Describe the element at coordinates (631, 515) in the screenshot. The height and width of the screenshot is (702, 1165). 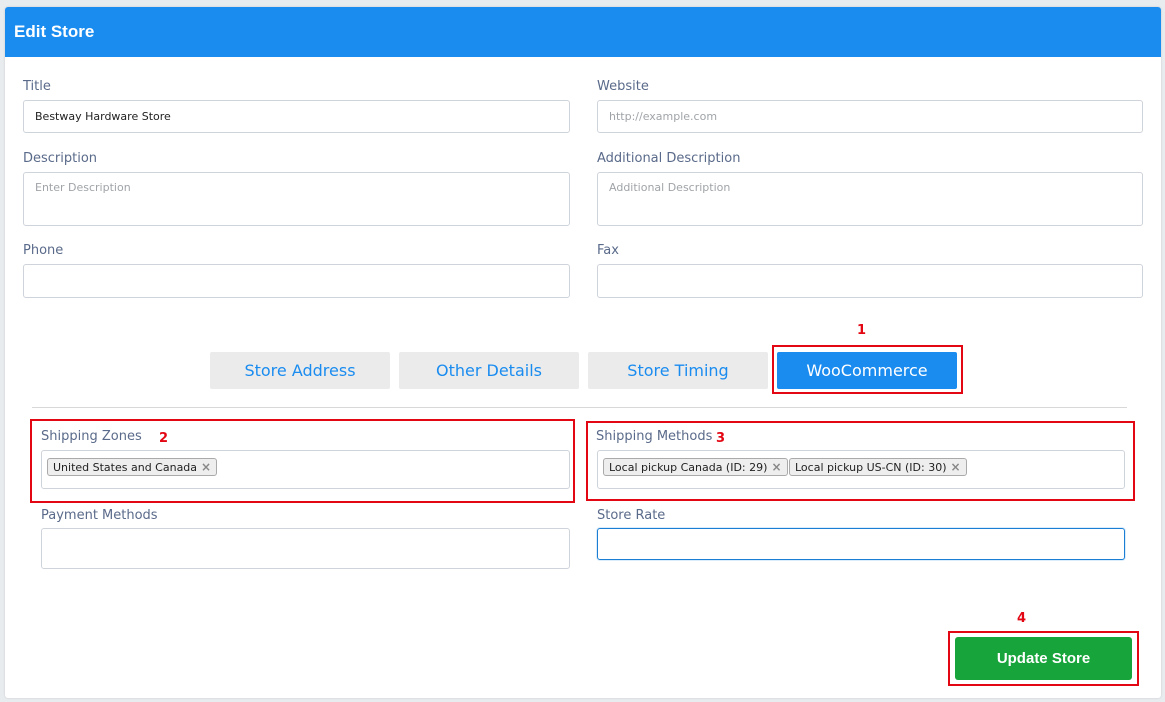
I see `store-rate-label: Store Rate` at that location.